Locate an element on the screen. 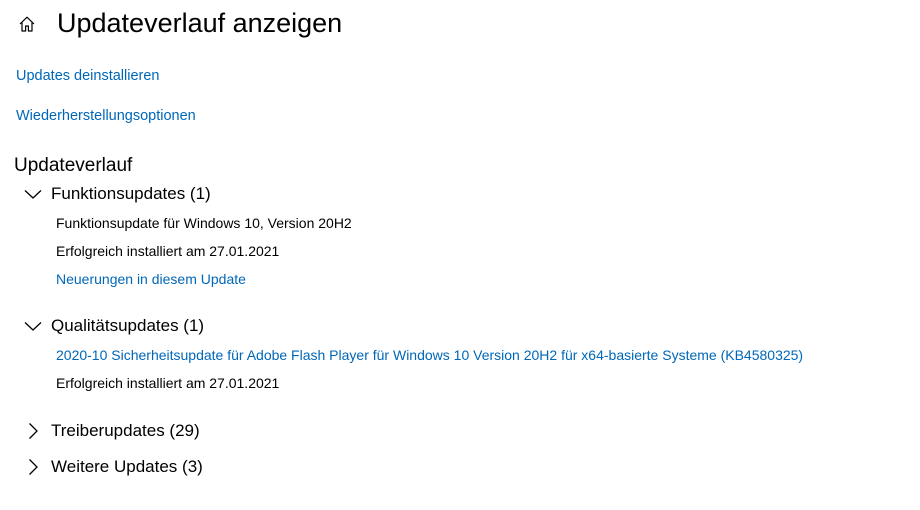  recovery-options-link: Wiederherstellungsoptionen is located at coordinates (106, 116).